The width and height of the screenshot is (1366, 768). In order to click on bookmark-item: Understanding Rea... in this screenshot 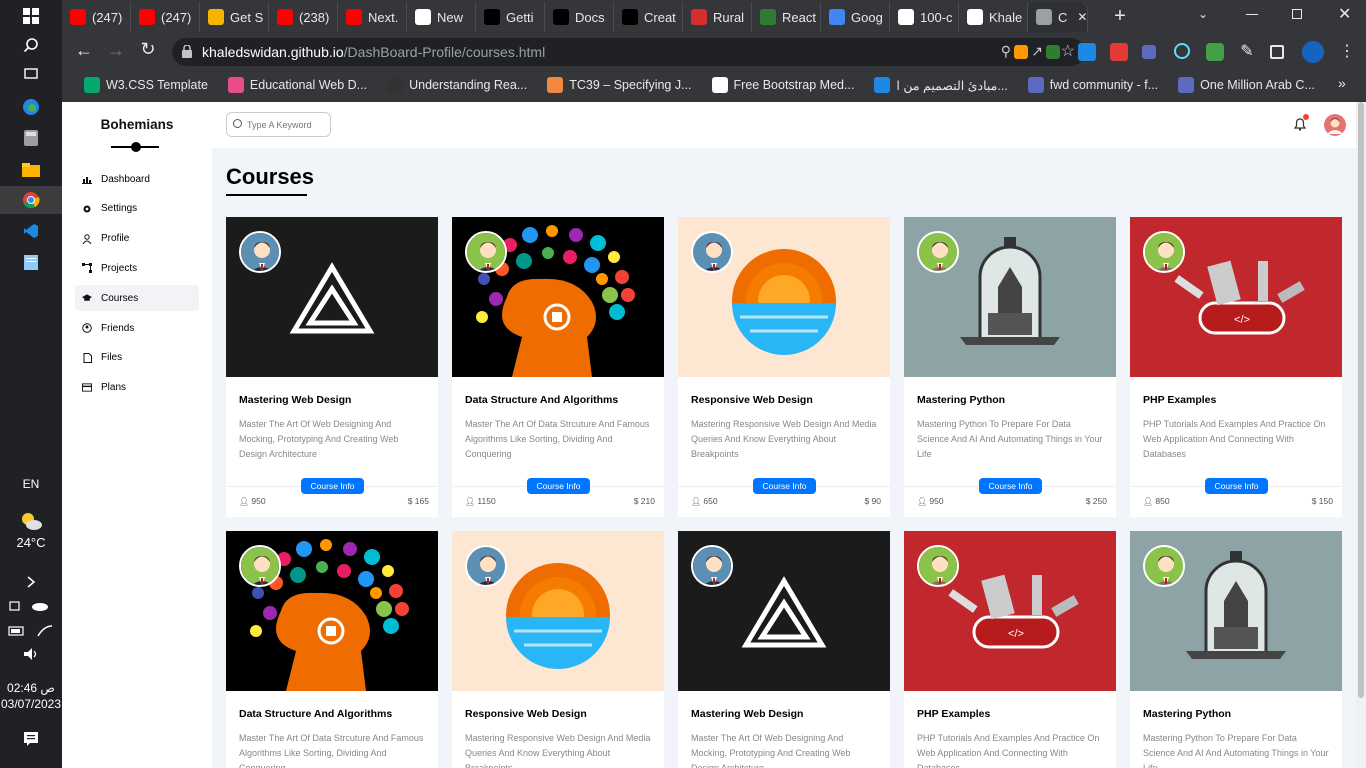, I will do `click(457, 85)`.